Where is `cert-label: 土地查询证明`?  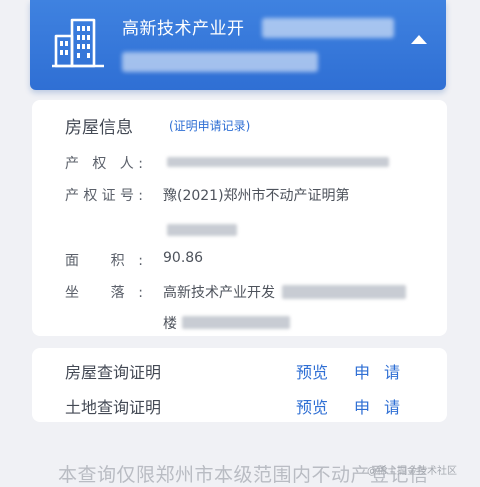
cert-label: 土地查询证明 is located at coordinates (113, 407).